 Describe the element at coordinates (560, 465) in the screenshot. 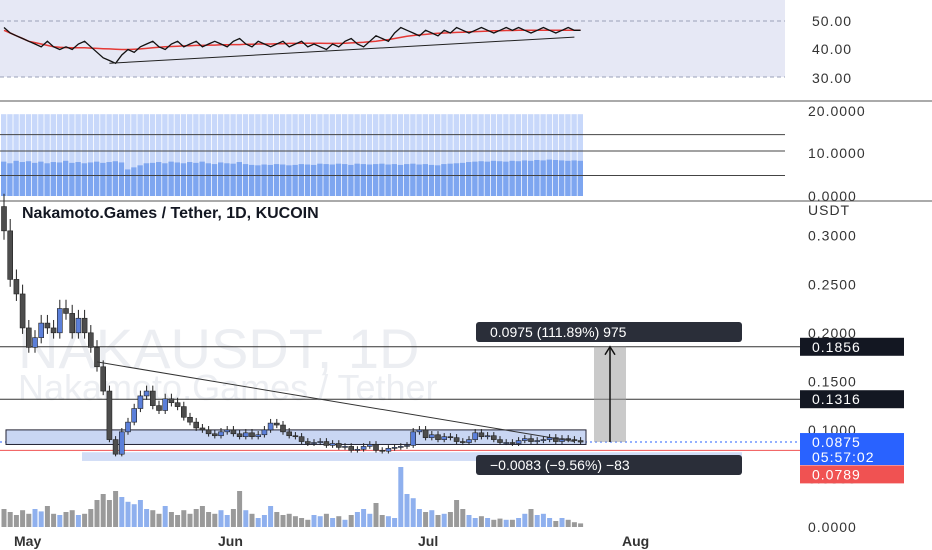

I see `measure-down-label: −0.0083 (−9.56%) −83` at that location.